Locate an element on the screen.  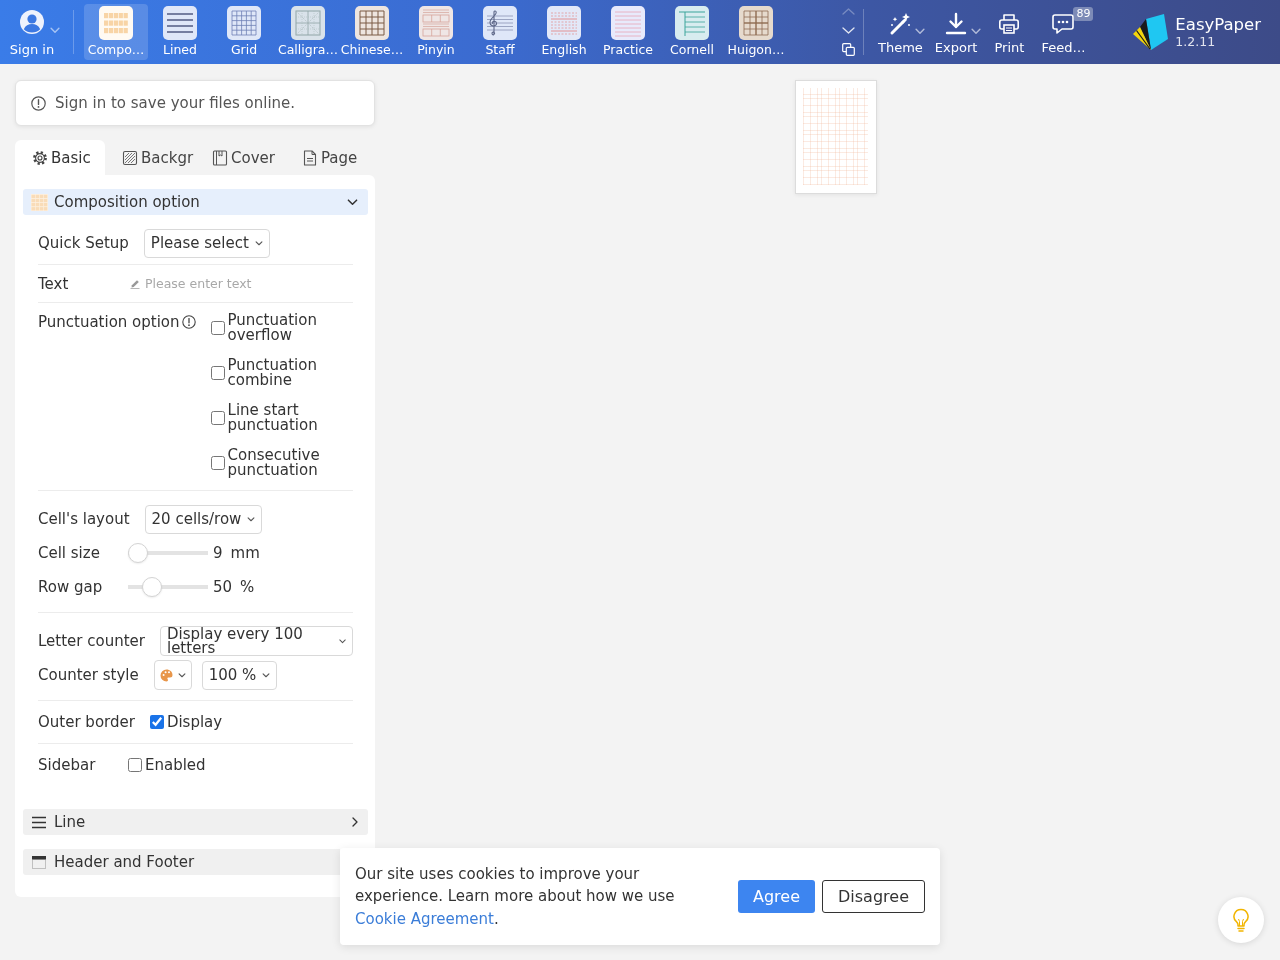
checkbox-label: Punctuation overflow is located at coordinates (272, 328).